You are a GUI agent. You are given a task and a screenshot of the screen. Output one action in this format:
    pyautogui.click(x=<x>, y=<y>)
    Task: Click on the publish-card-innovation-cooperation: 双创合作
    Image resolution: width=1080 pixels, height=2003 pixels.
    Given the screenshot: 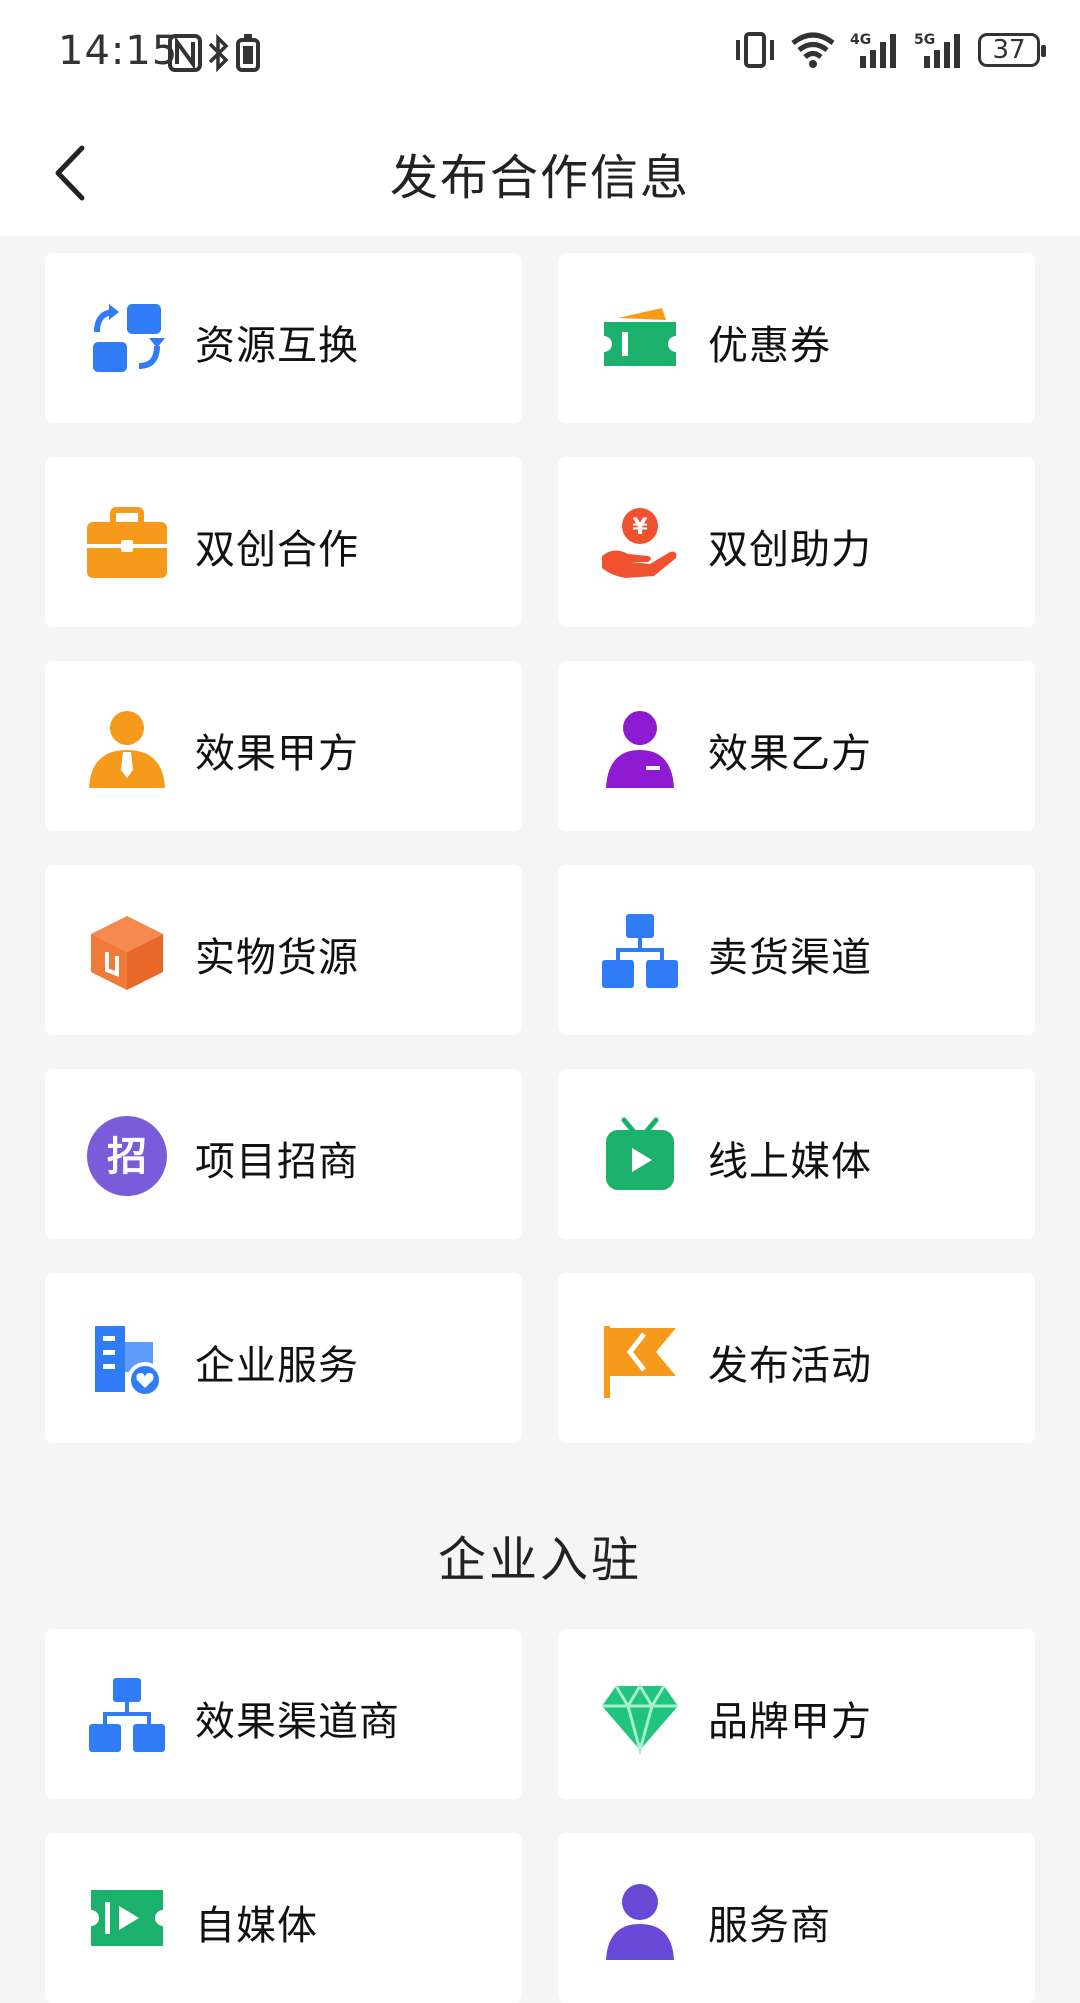 What is the action you would take?
    pyautogui.click(x=283, y=542)
    